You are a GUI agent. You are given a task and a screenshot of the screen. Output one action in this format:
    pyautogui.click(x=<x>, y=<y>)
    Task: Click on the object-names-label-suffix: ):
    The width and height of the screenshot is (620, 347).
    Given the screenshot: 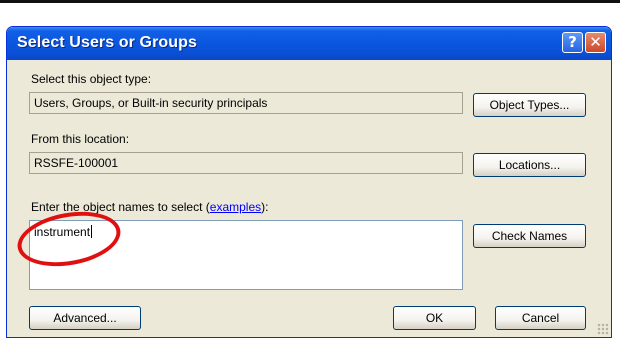 What is the action you would take?
    pyautogui.click(x=265, y=207)
    